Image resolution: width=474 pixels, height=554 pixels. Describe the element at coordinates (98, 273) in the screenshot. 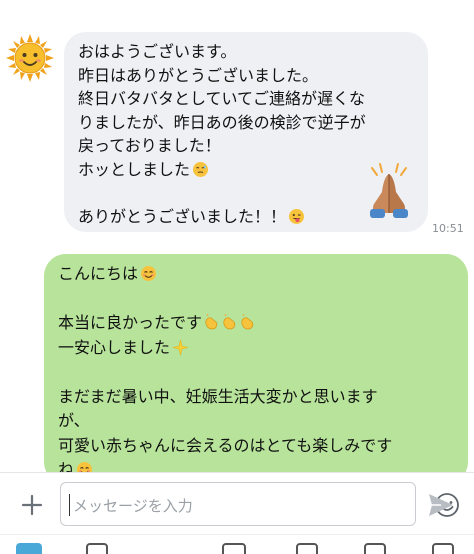

I see `message-line: こんにちは` at that location.